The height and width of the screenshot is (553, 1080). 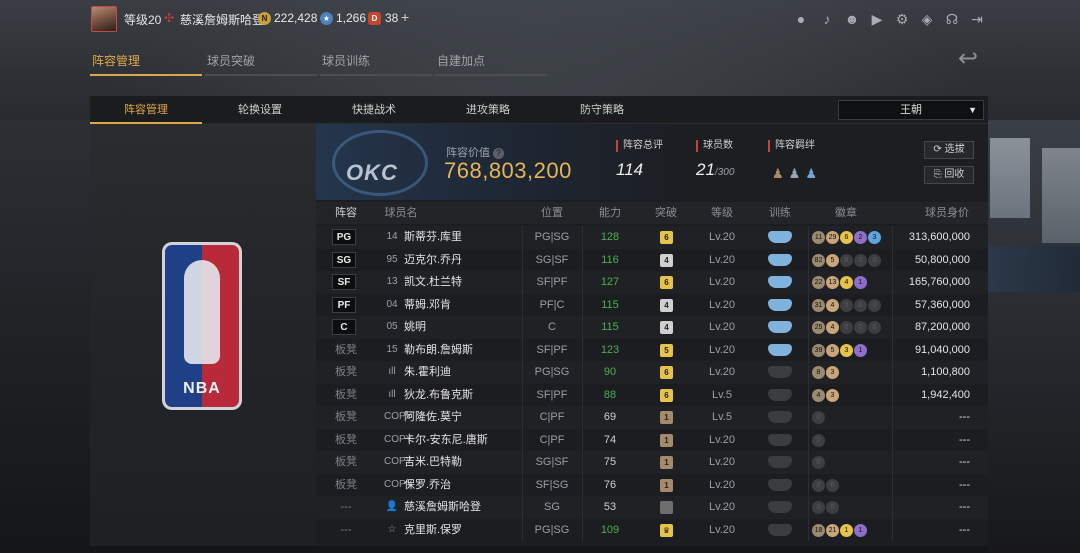 I want to click on badge-icon: 82, so click(x=818, y=260).